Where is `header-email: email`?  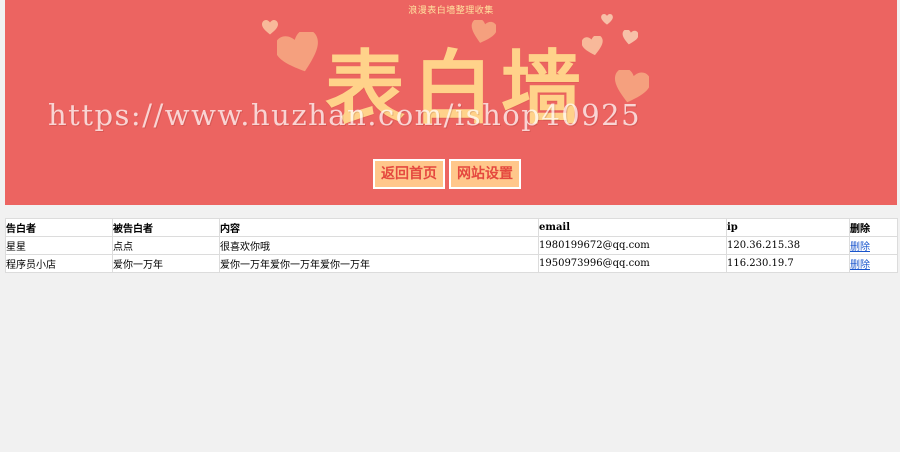 header-email: email is located at coordinates (632, 227).